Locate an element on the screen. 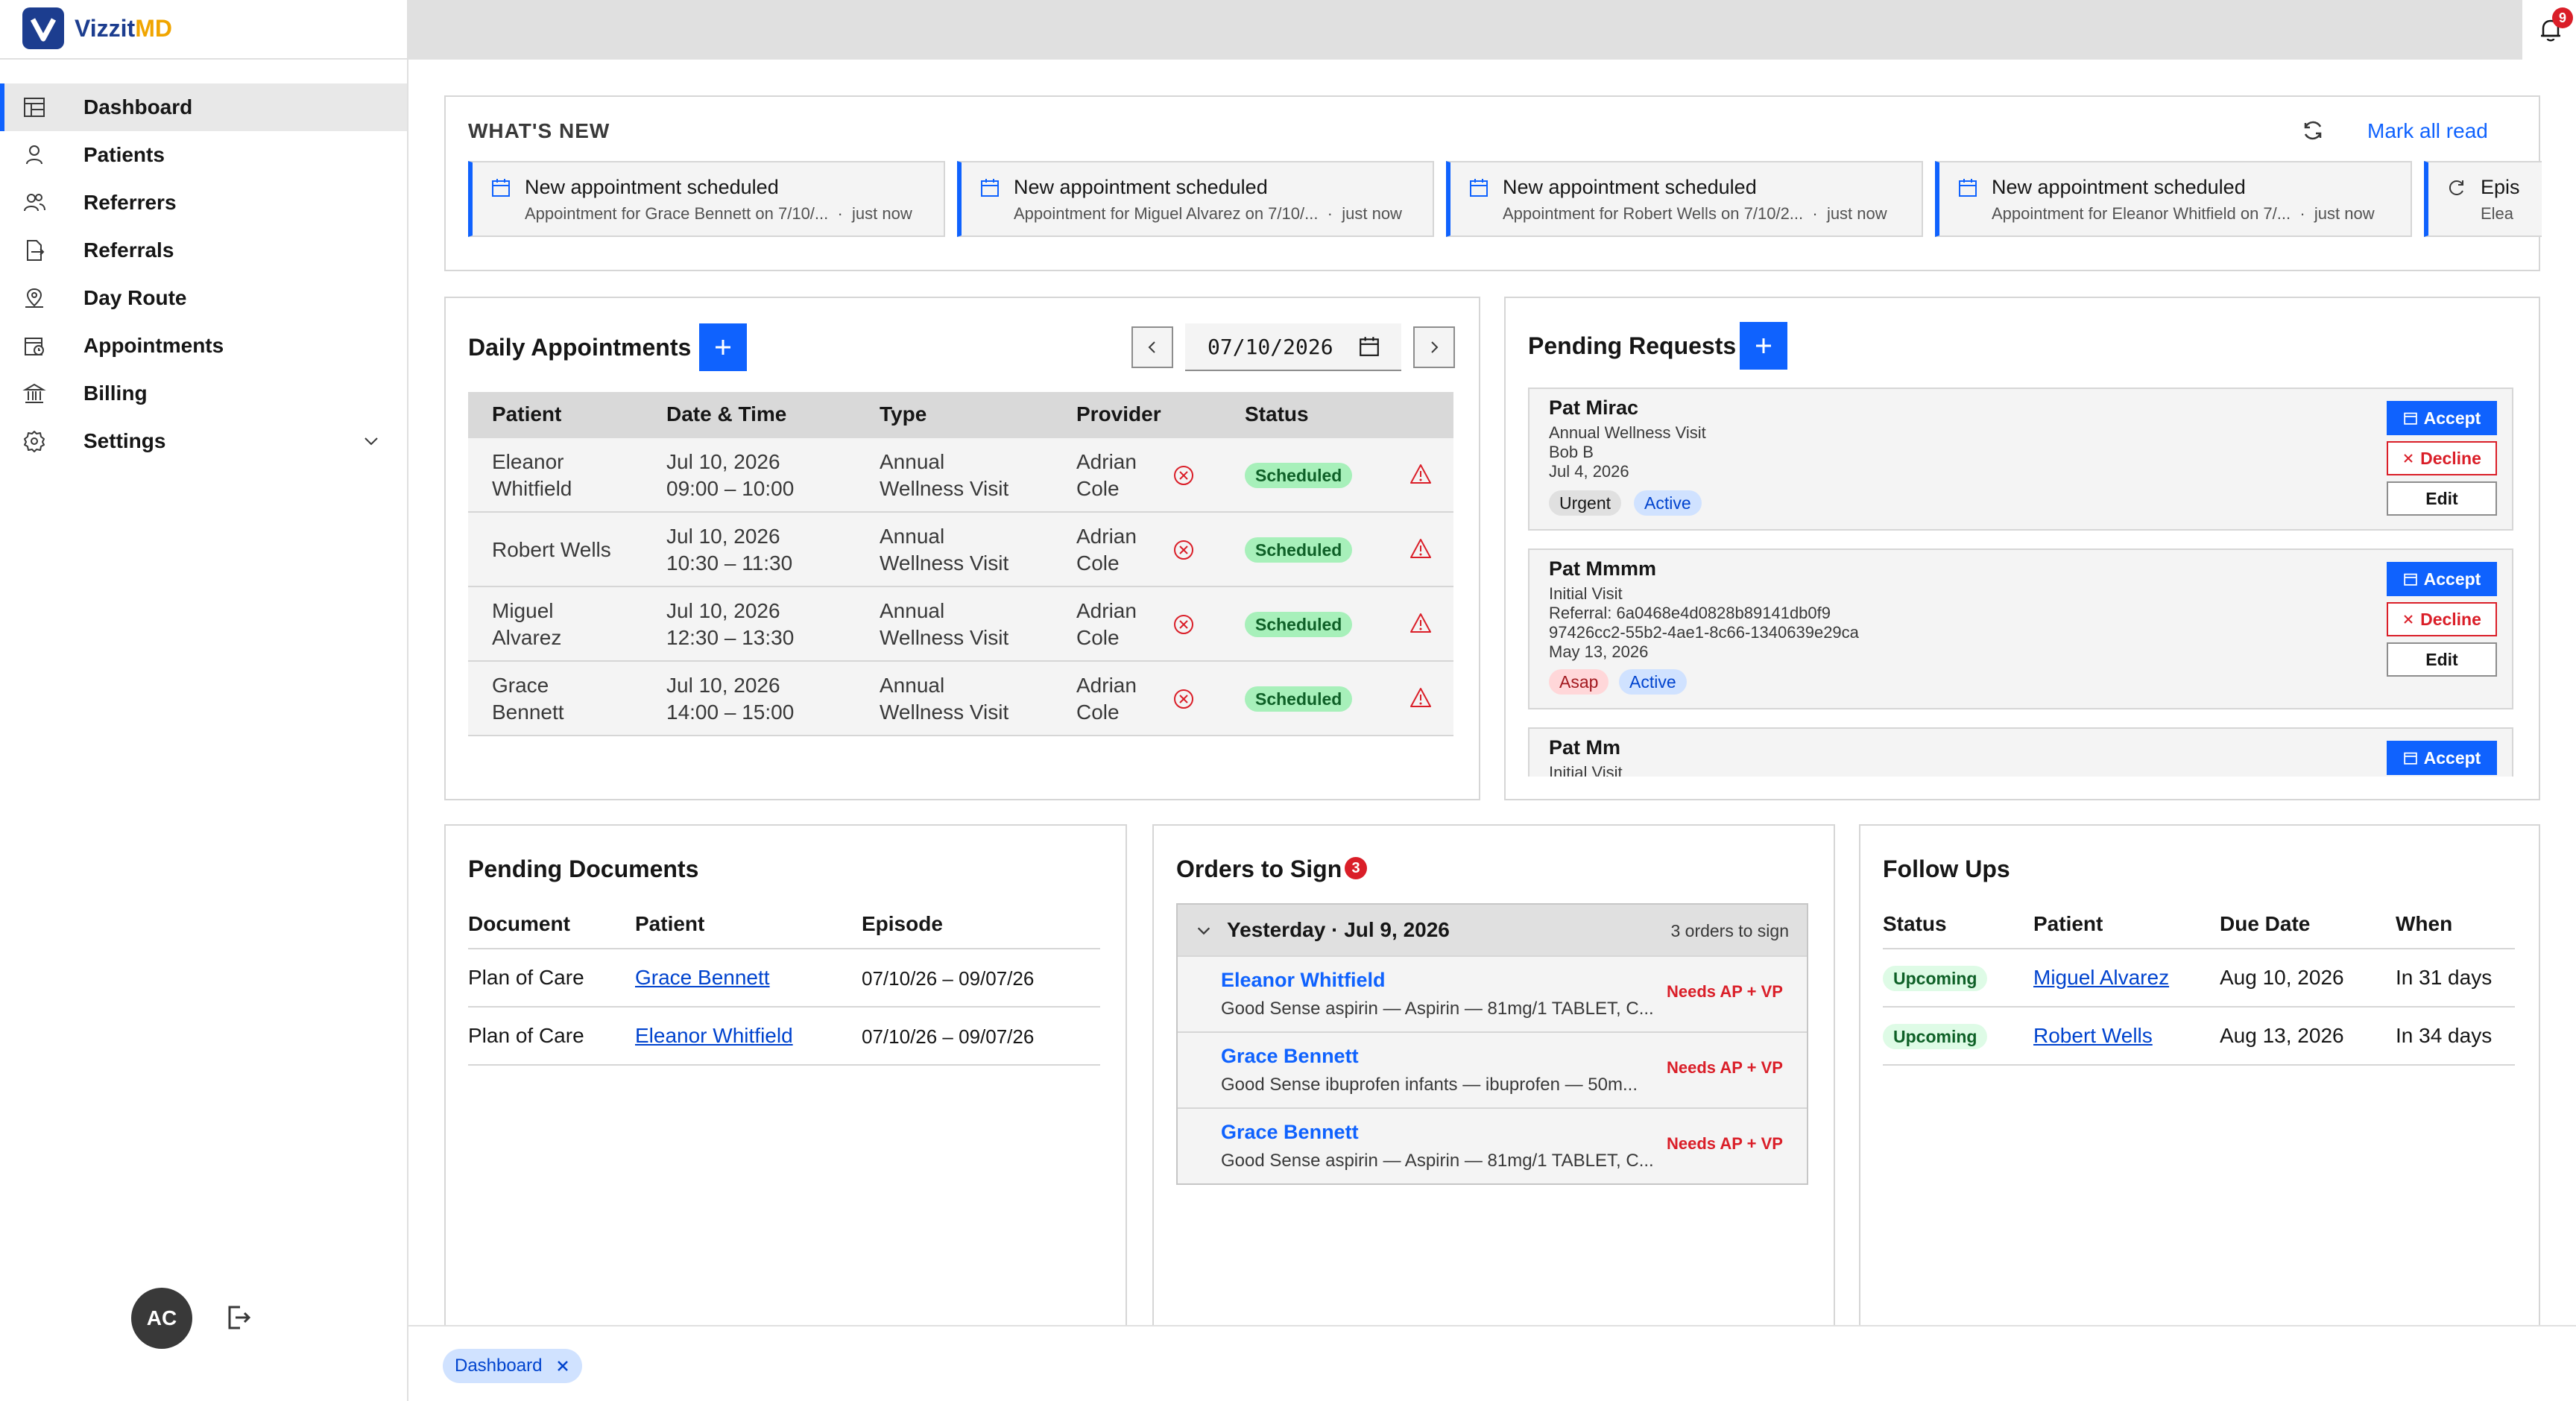 The height and width of the screenshot is (1401, 2576). sidebar-item-appointments: Appointments is located at coordinates (203, 346).